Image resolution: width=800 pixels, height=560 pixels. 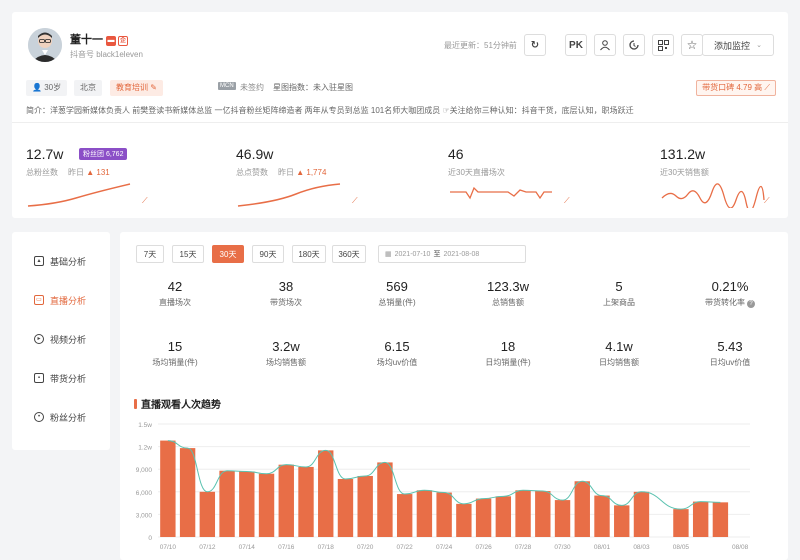 What do you see at coordinates (286, 547) in the screenshot?
I see `x-tick-label: 07/16` at bounding box center [286, 547].